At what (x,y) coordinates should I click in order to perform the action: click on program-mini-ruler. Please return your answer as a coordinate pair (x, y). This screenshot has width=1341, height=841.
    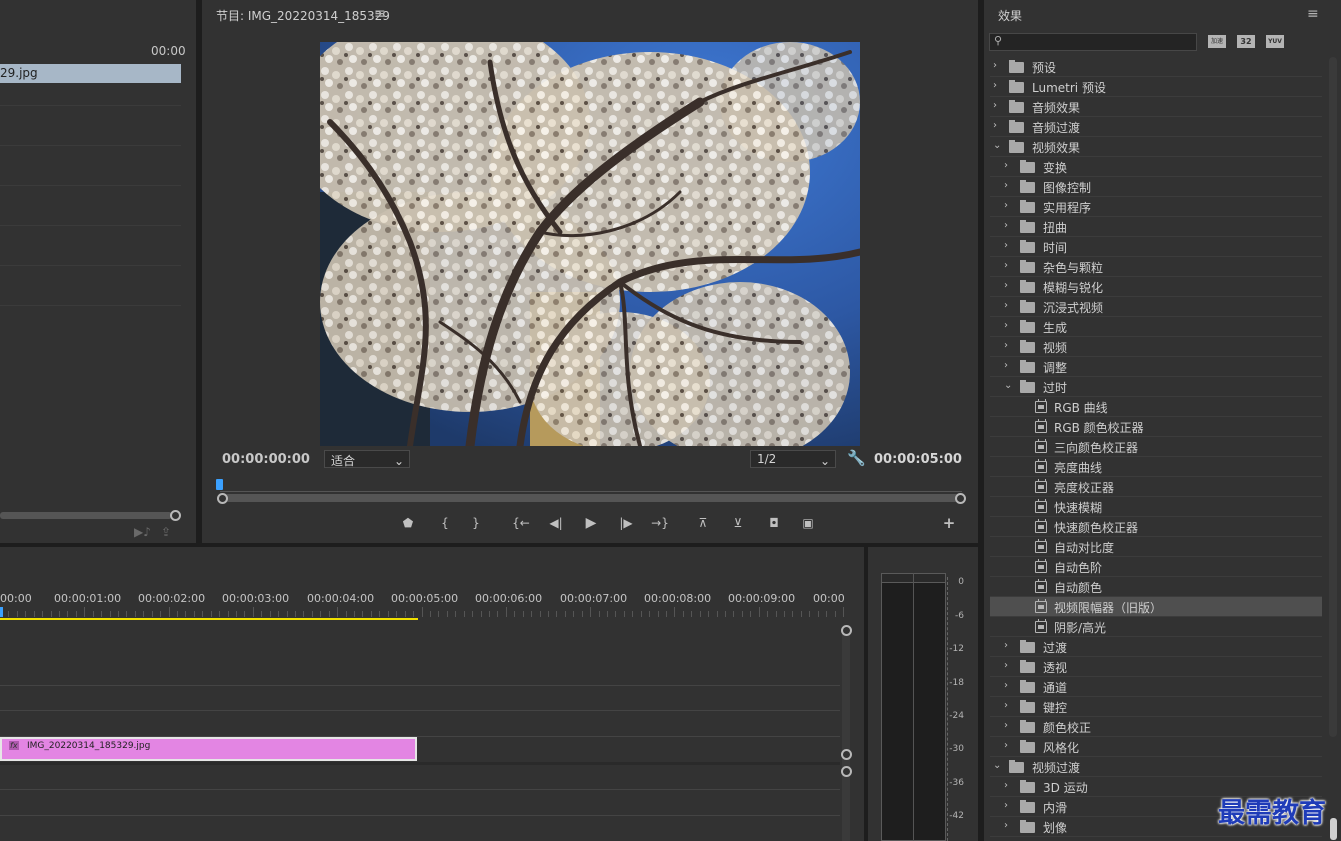
    Looking at the image, I should click on (591, 485).